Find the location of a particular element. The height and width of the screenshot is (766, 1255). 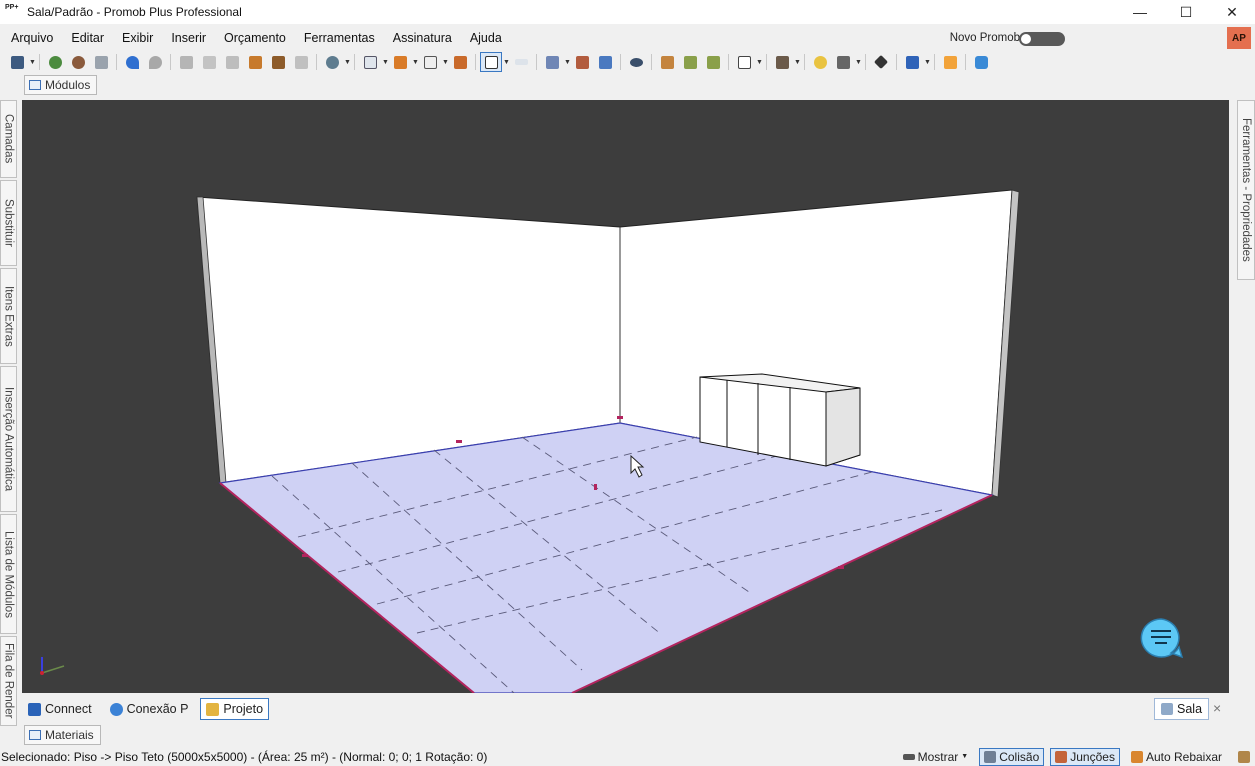

window-controls: — ☐ ✕ is located at coordinates (1186, 12).